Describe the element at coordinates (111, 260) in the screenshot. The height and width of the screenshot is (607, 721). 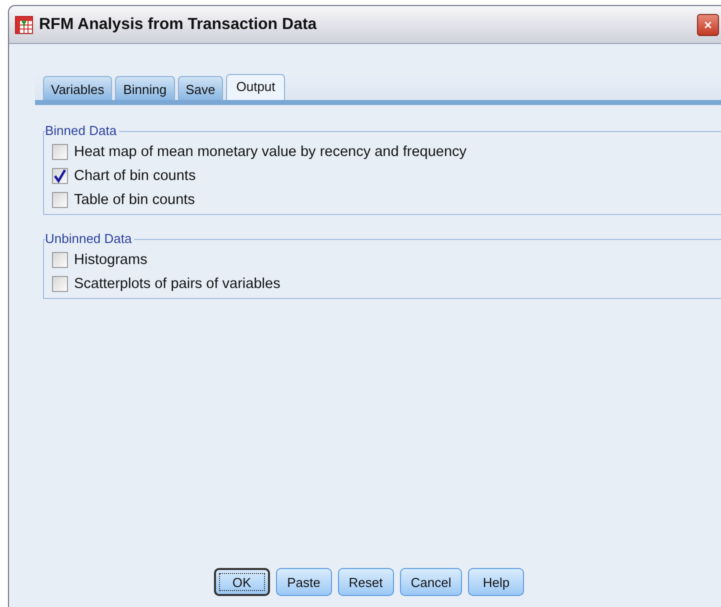
I see `checkbox-label: Histograms` at that location.